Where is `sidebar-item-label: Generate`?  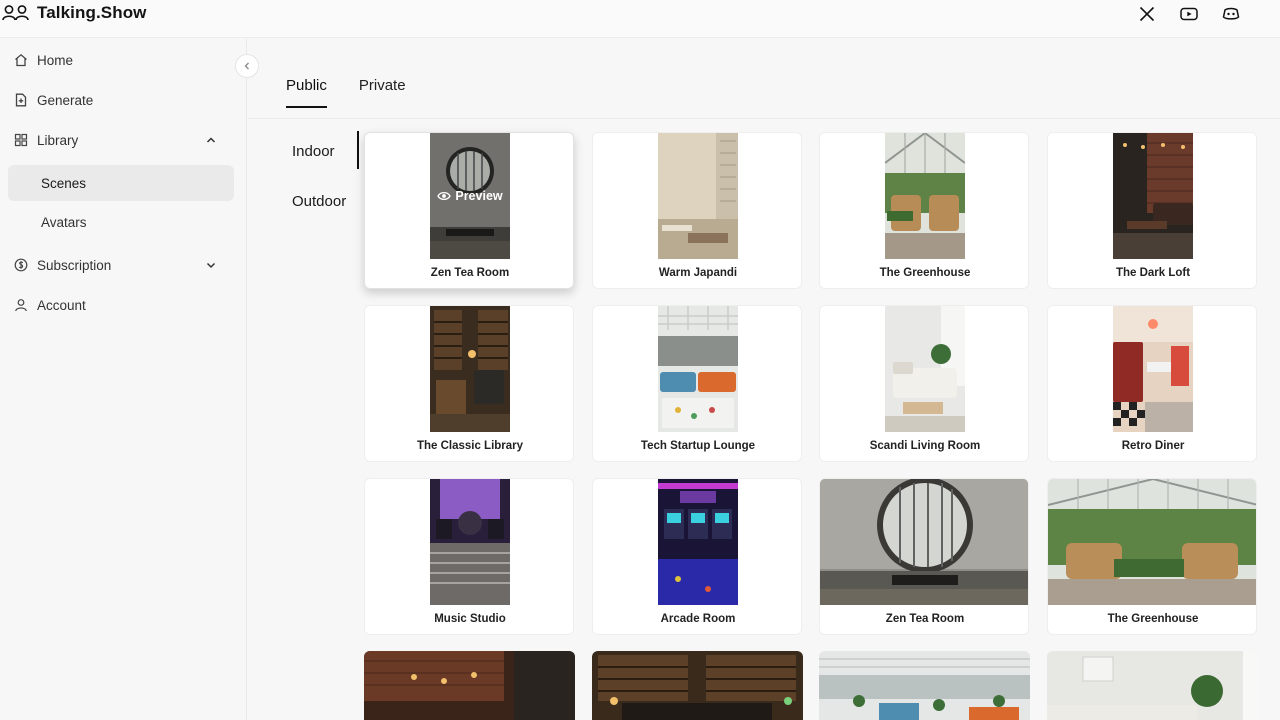
sidebar-item-label: Generate is located at coordinates (65, 100).